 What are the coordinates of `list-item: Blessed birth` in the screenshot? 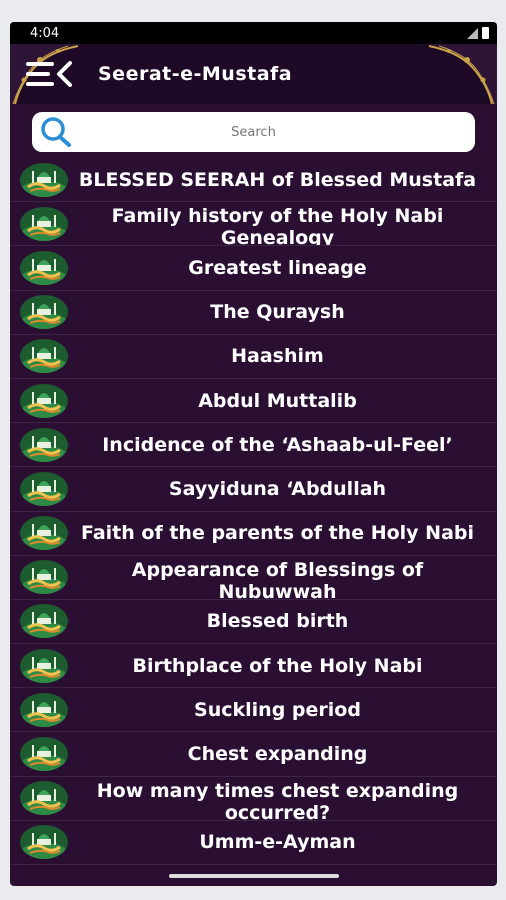 It's located at (253, 622).